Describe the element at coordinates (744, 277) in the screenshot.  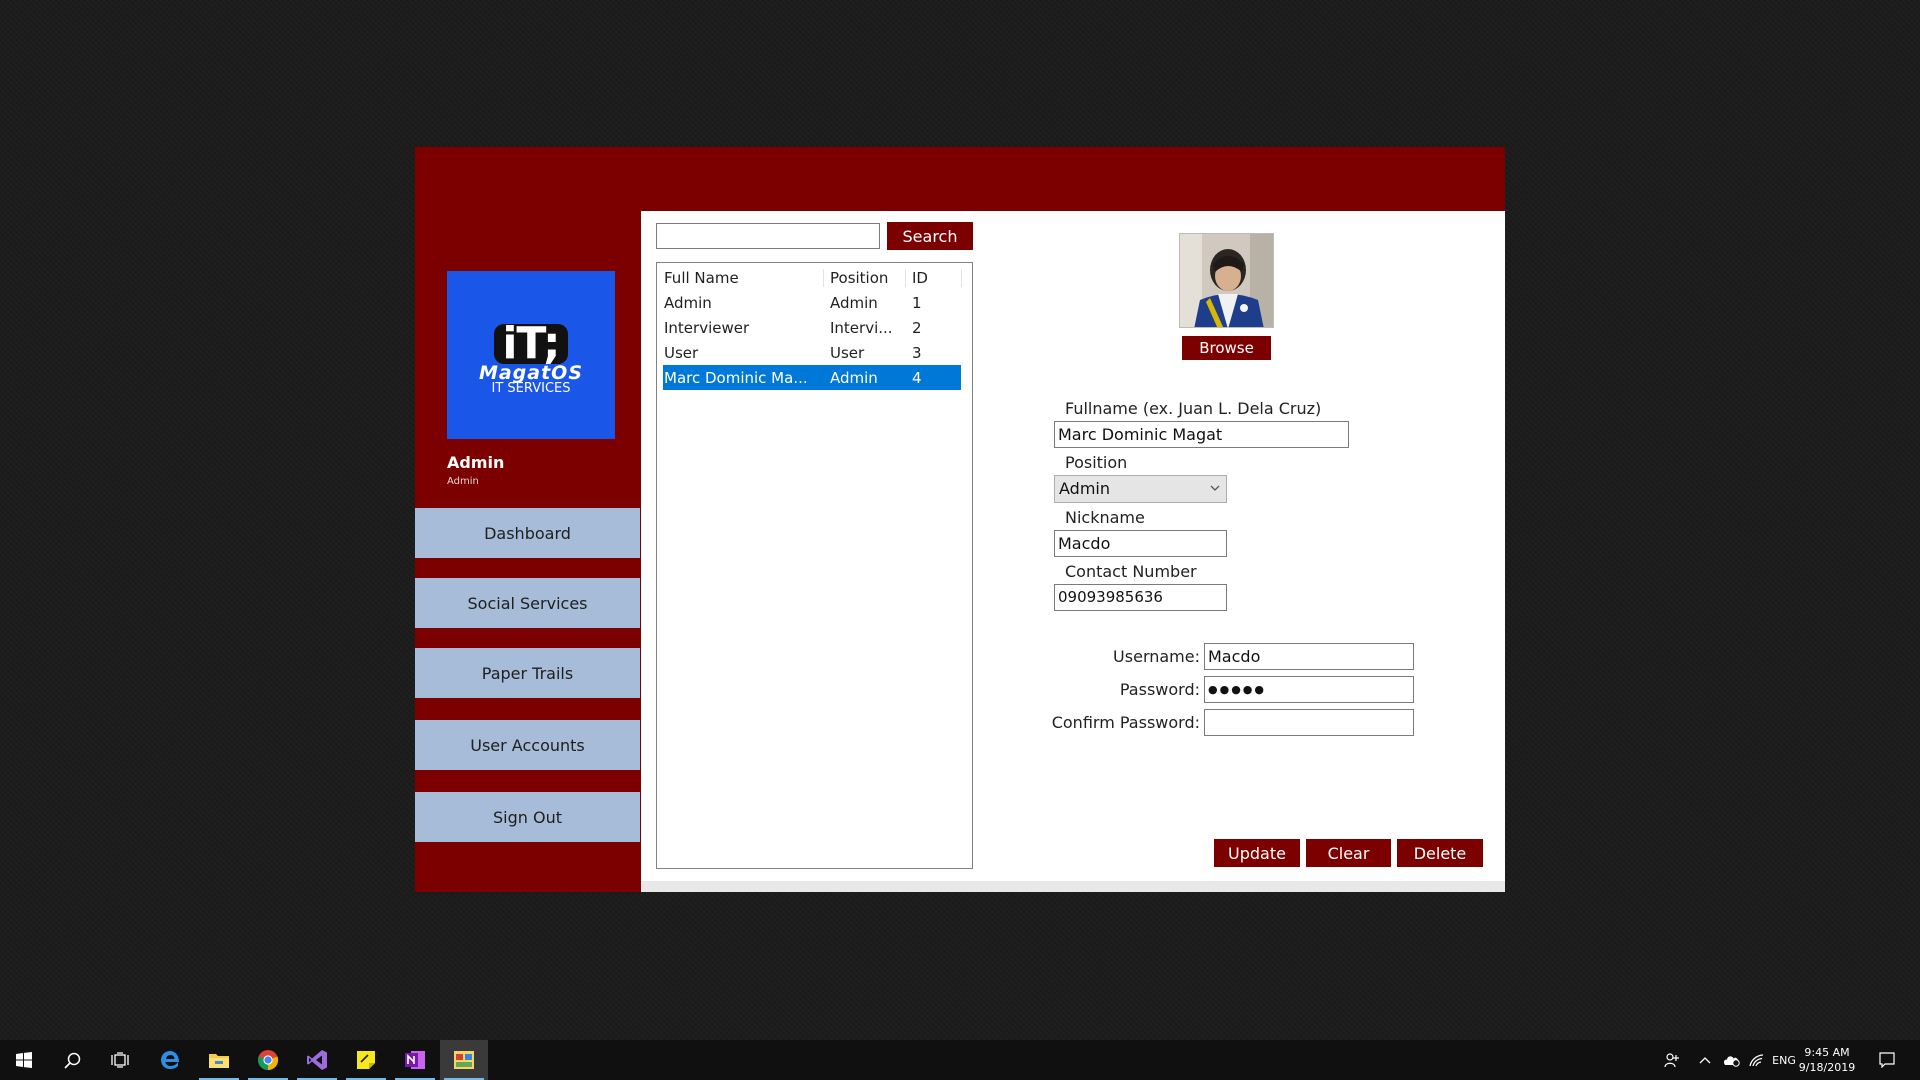
I see `column-header-full-name: Full Name` at that location.